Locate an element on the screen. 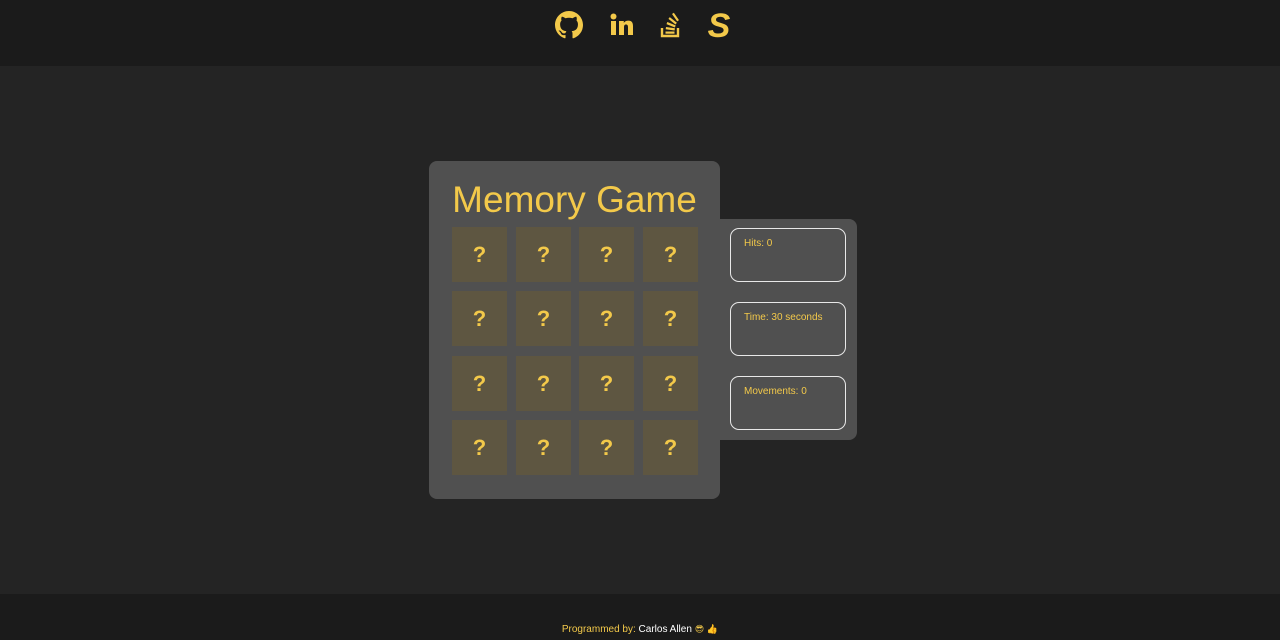 This screenshot has width=1280, height=640. hits-box: Hits: 0 is located at coordinates (788, 255).